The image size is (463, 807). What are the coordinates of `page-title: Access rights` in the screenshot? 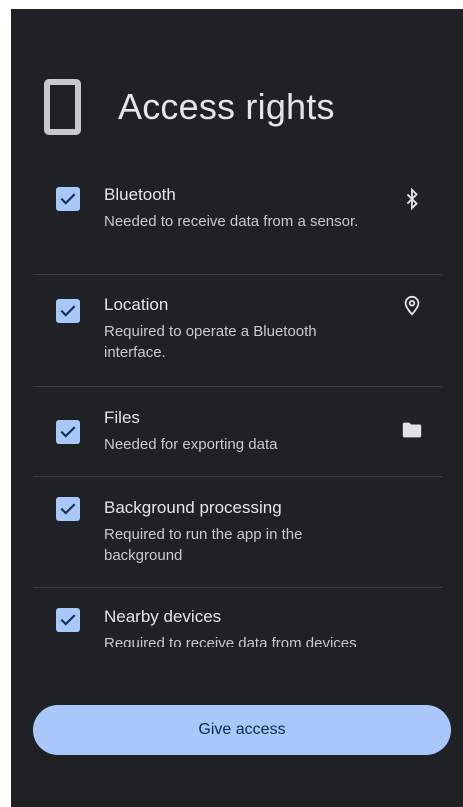 It's located at (226, 106).